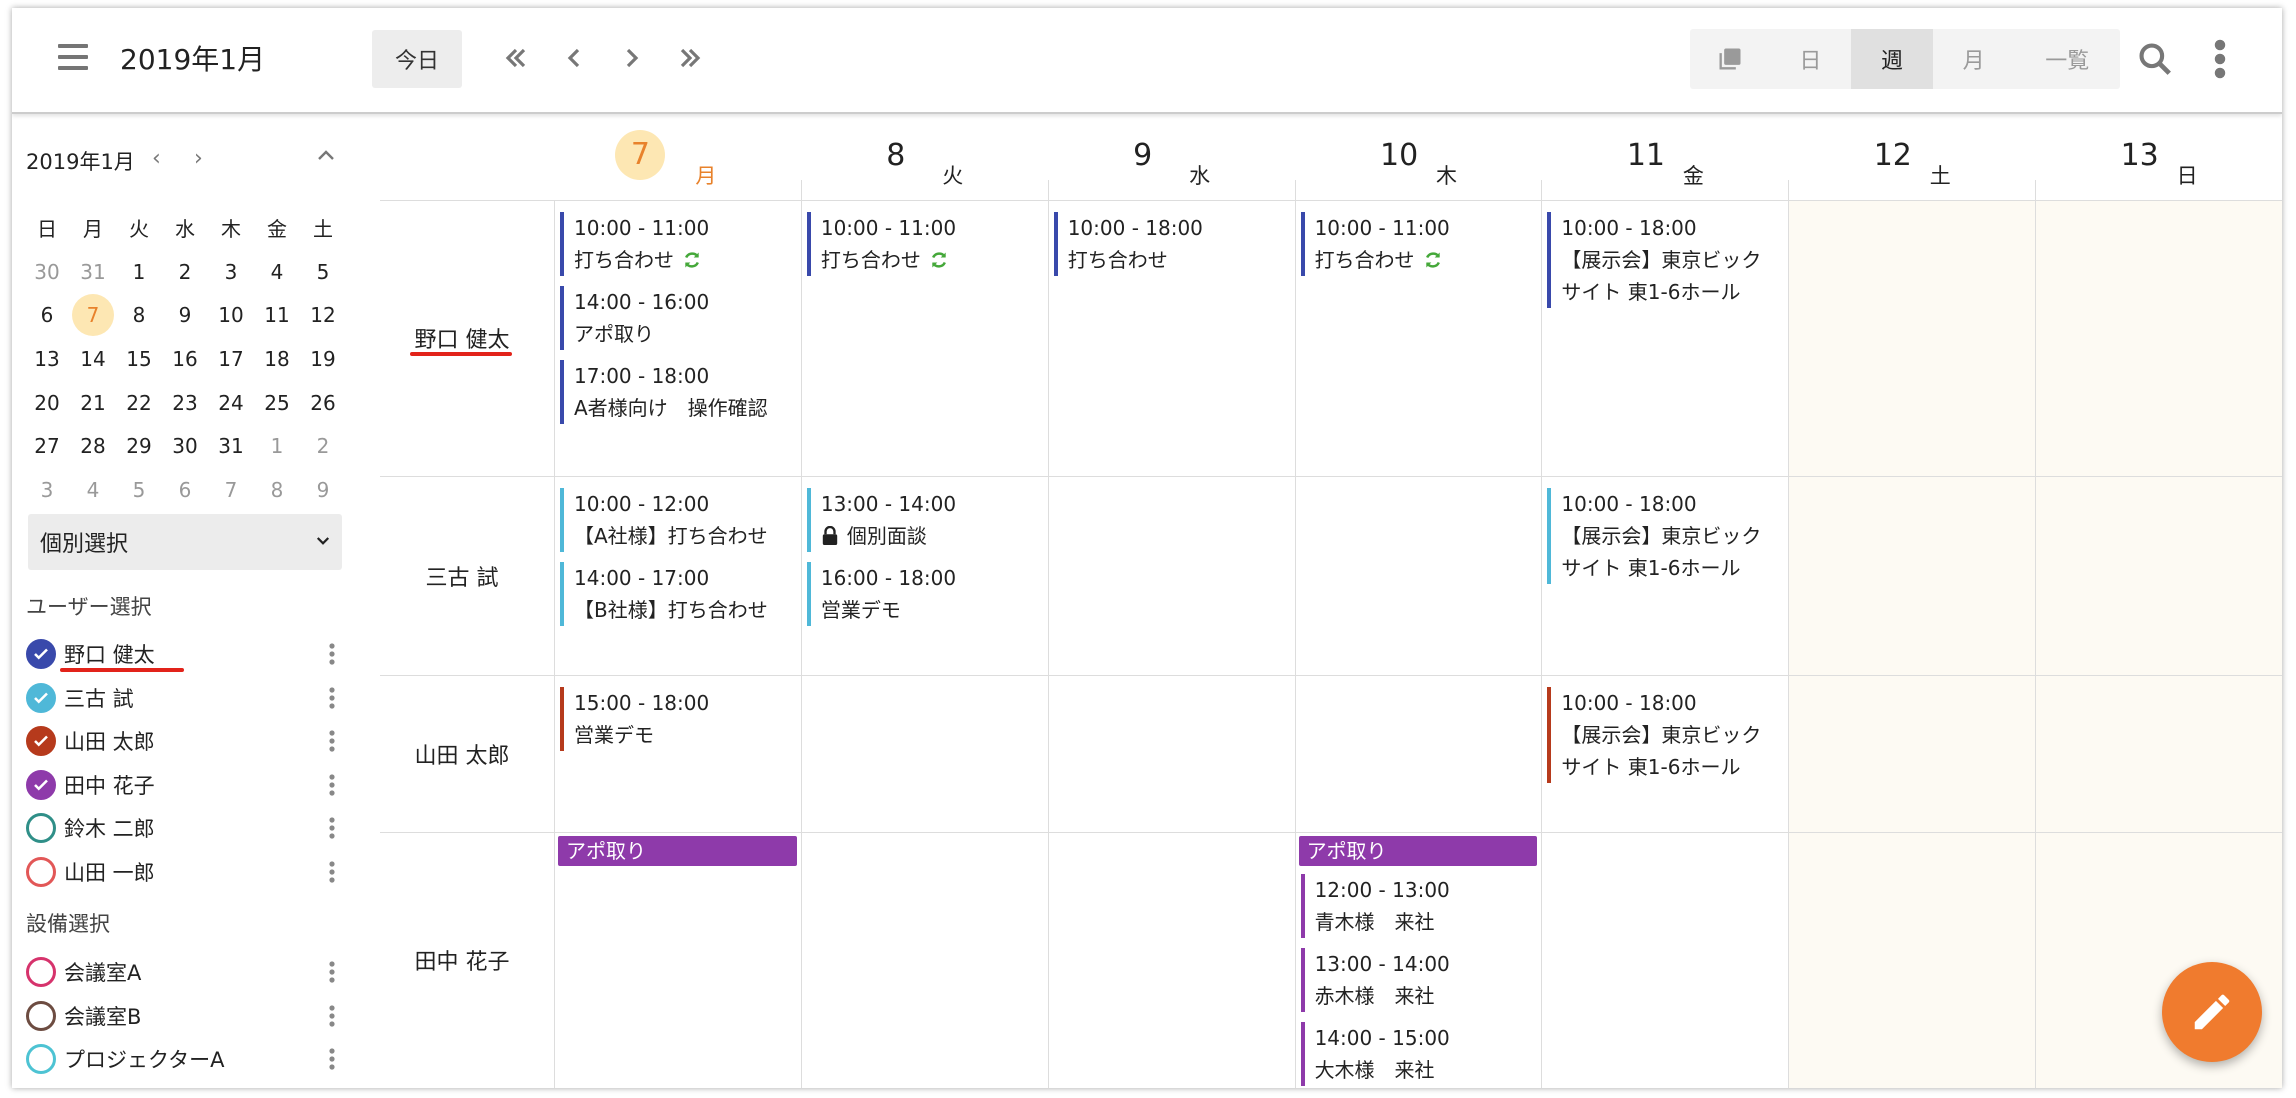  Describe the element at coordinates (181, 828) in the screenshot. I see `user-item: 鈴木 二郎` at that location.